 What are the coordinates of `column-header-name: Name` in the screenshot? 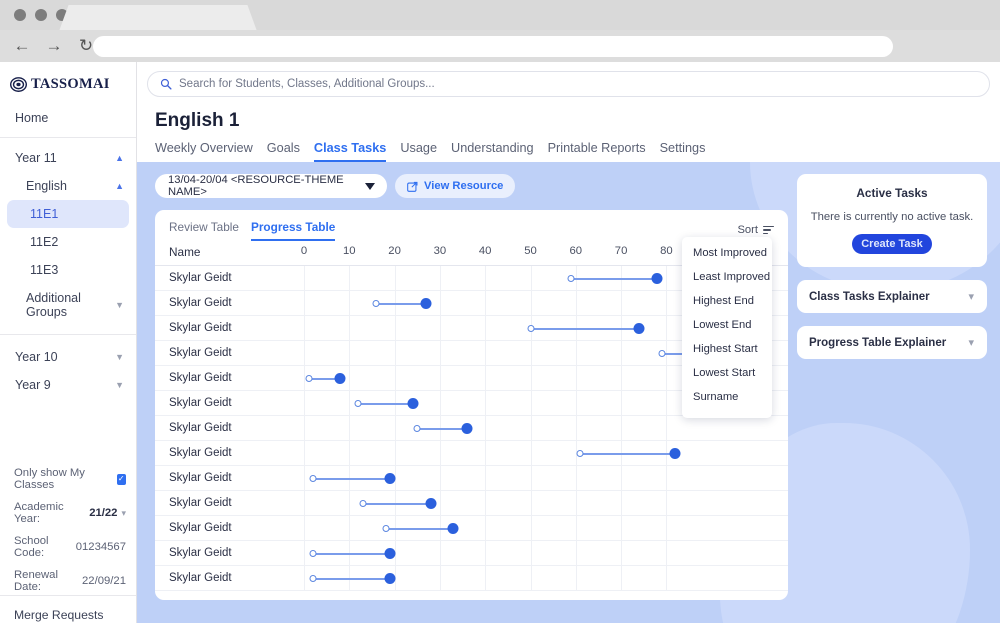 It's located at (185, 252).